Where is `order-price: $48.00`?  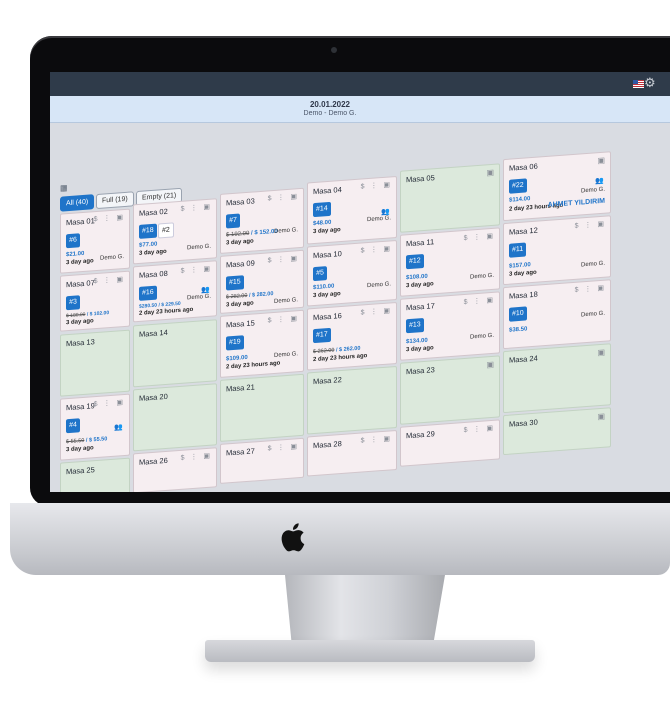 order-price: $48.00 is located at coordinates (322, 223).